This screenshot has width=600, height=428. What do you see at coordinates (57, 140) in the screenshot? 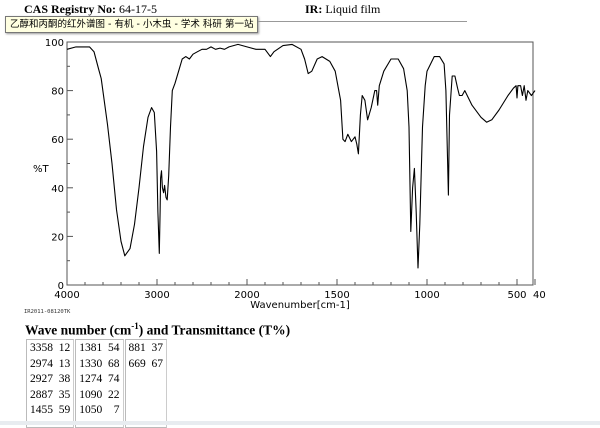
I see `y-tick-label: 60` at bounding box center [57, 140].